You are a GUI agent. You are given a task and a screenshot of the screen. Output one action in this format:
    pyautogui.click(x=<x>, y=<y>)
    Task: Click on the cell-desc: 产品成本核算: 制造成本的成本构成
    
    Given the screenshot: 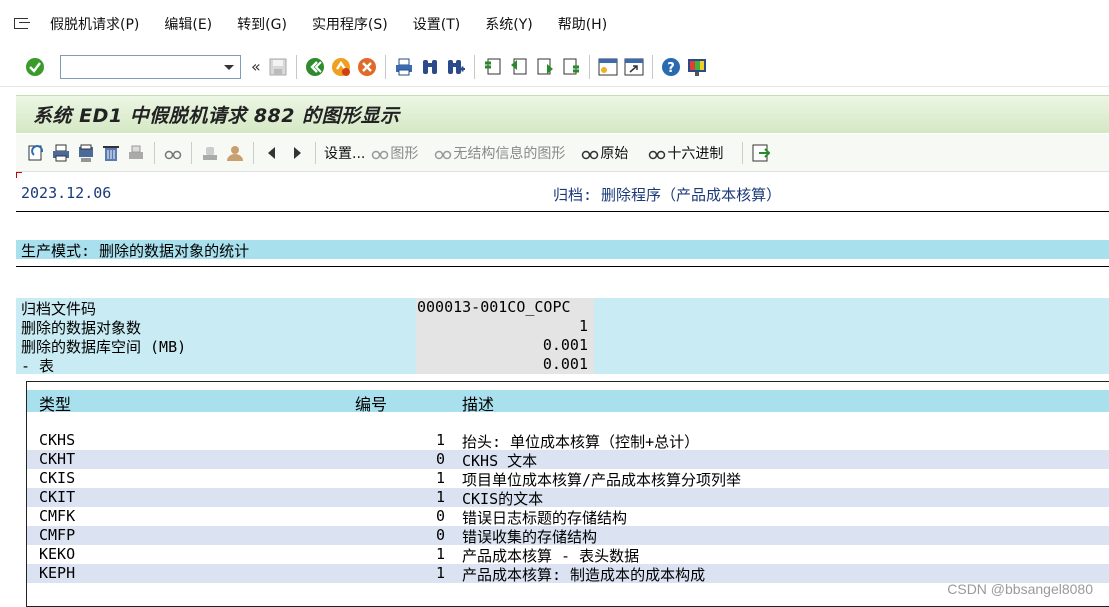 What is the action you would take?
    pyautogui.click(x=584, y=575)
    